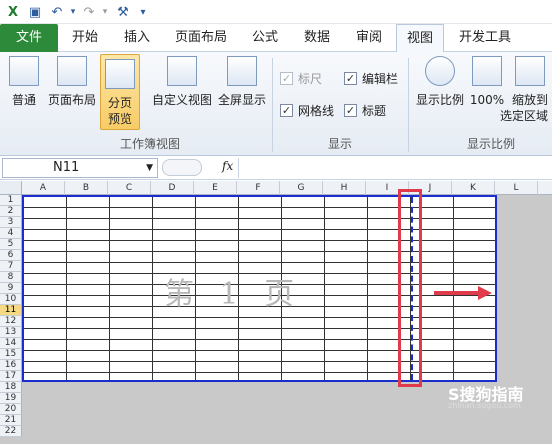 Image resolution: width=552 pixels, height=444 pixels. Describe the element at coordinates (485, 38) in the screenshot. I see `tab-developer: 开发工具` at that location.